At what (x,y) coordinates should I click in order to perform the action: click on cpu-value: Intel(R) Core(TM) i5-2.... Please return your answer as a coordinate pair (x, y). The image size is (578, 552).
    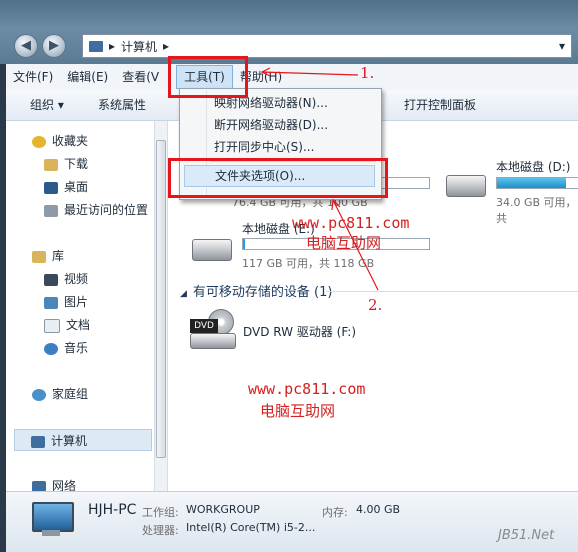
    Looking at the image, I should click on (251, 527).